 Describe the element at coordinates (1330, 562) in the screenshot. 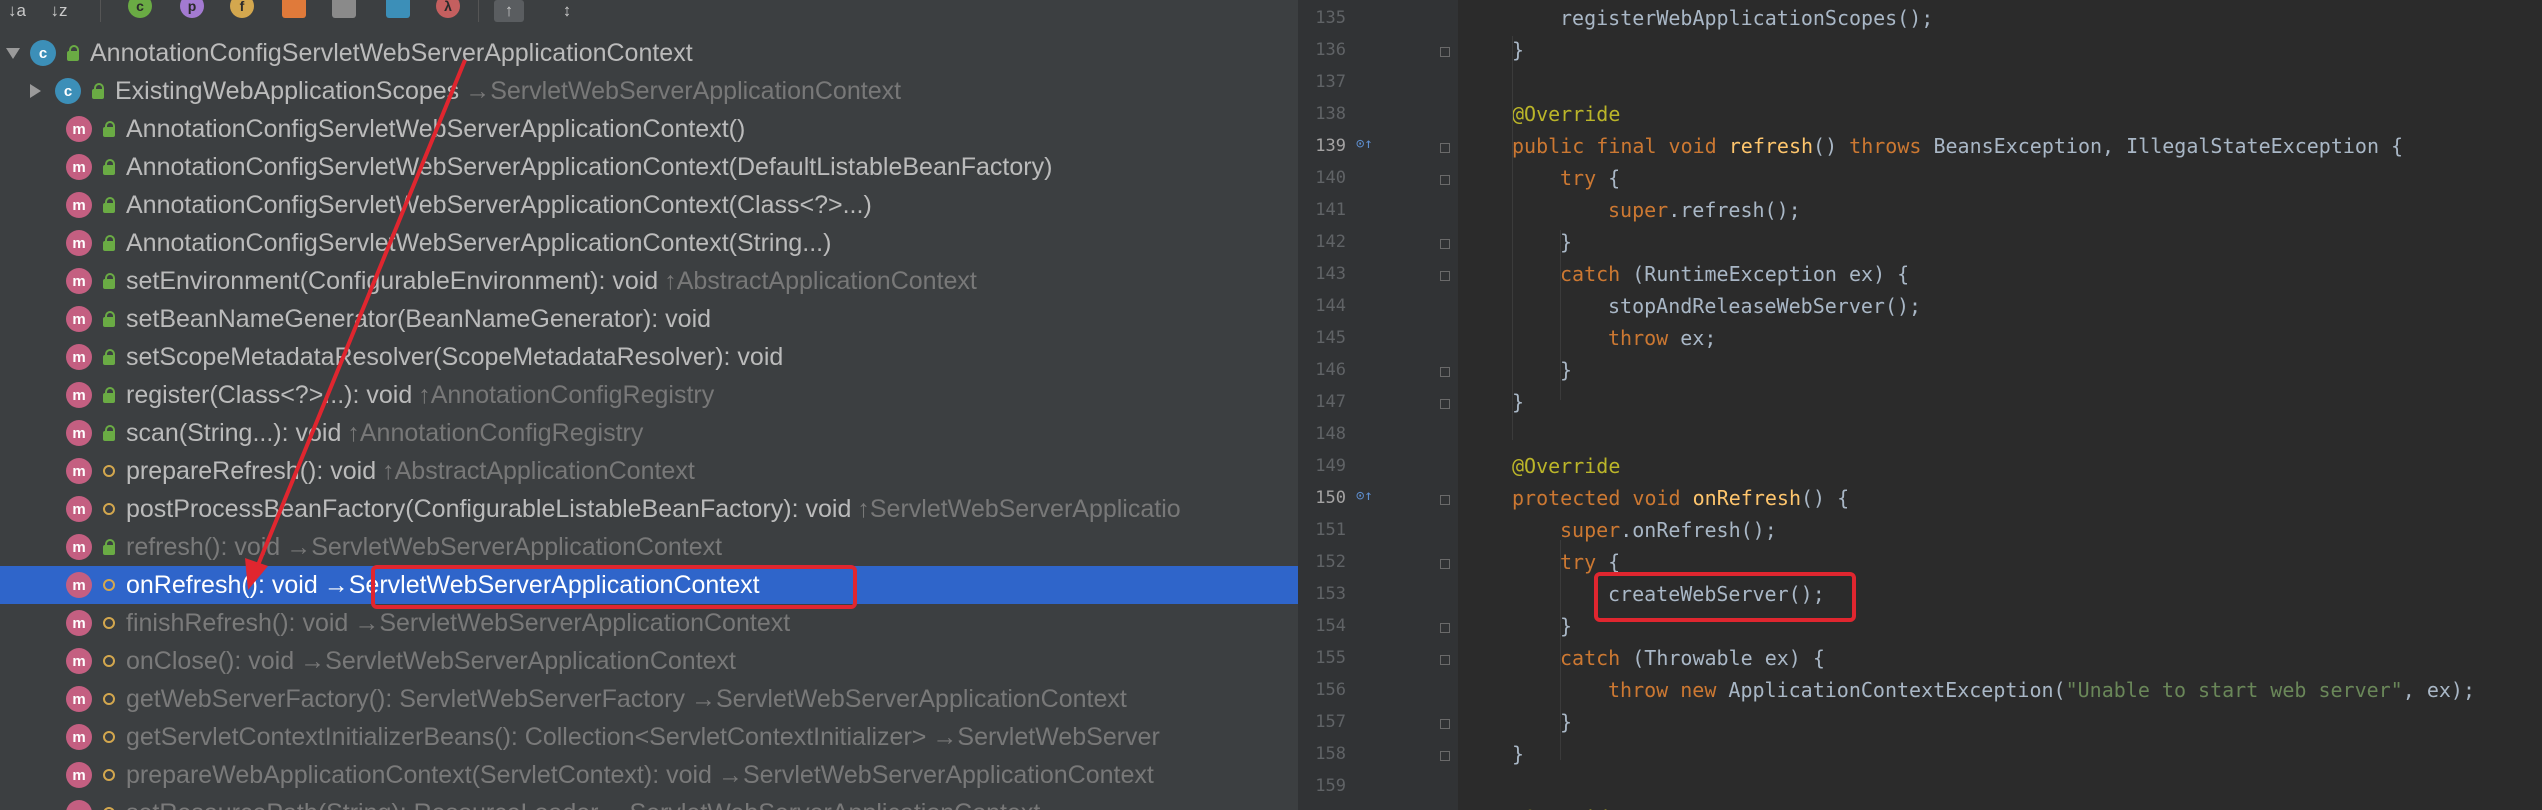

I see `line-number: 152` at that location.